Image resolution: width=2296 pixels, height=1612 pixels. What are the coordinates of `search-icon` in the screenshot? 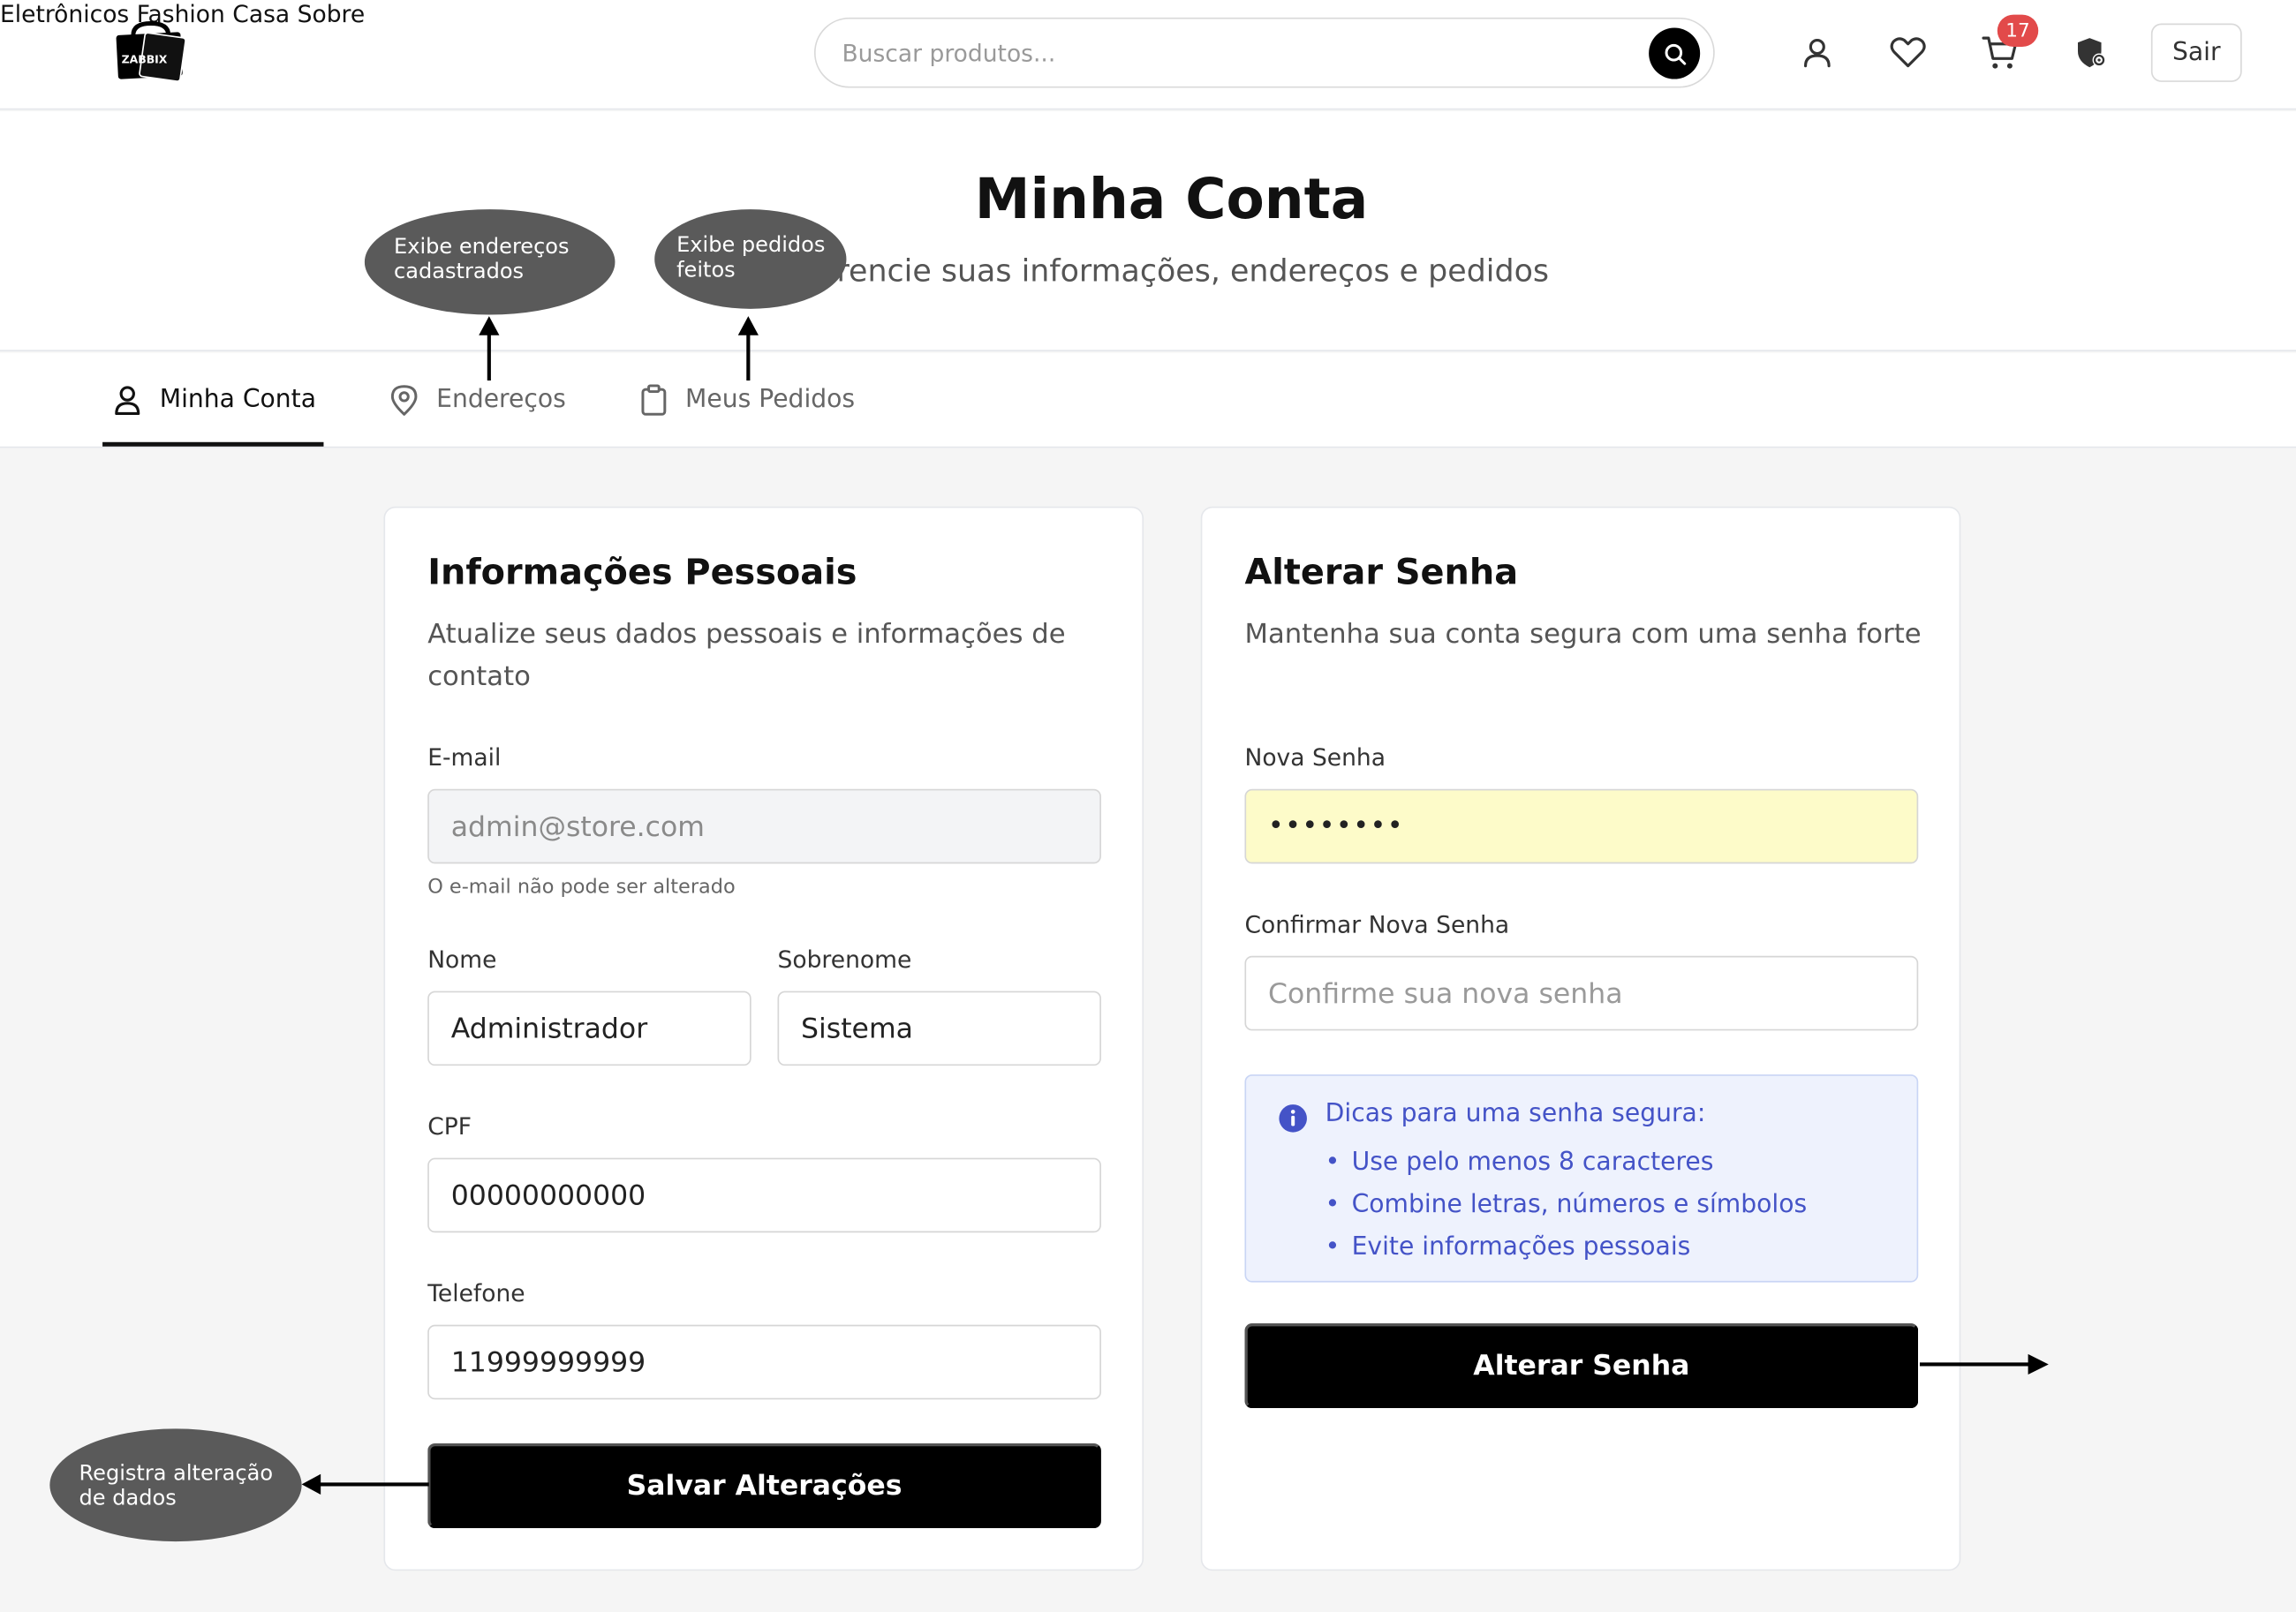 It's located at (1675, 54).